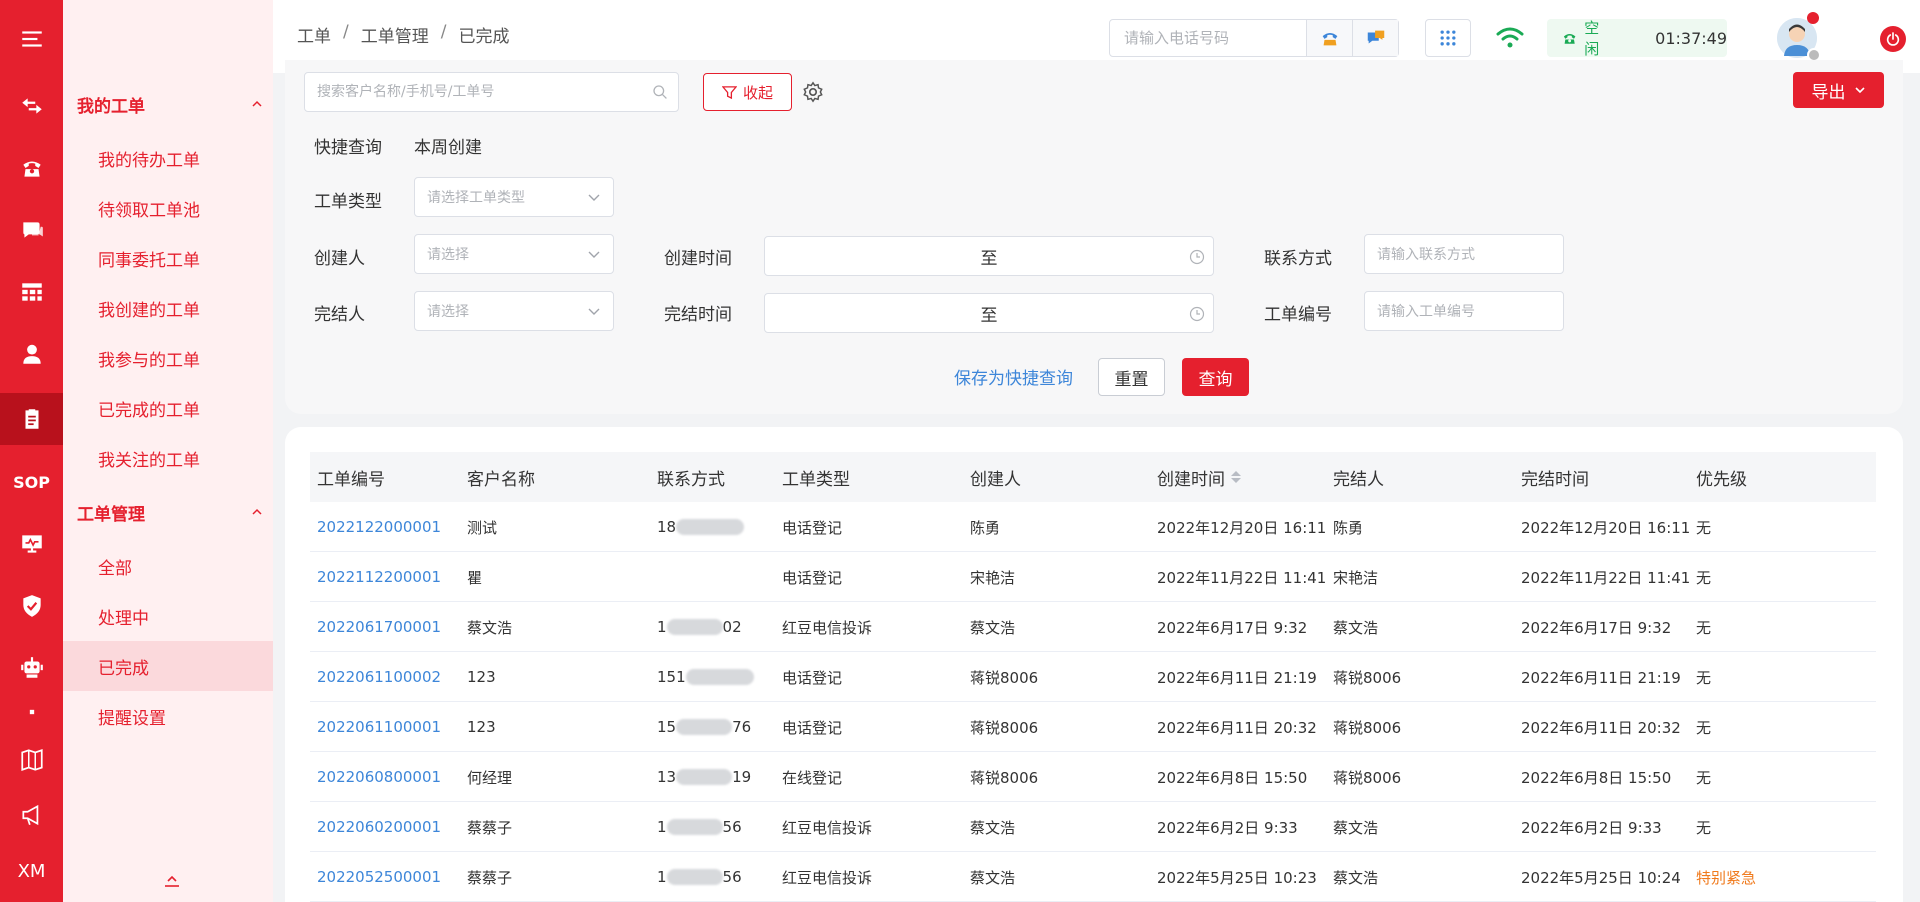 This screenshot has width=1920, height=902. Describe the element at coordinates (31, 815) in the screenshot. I see `megaphone-icon` at that location.